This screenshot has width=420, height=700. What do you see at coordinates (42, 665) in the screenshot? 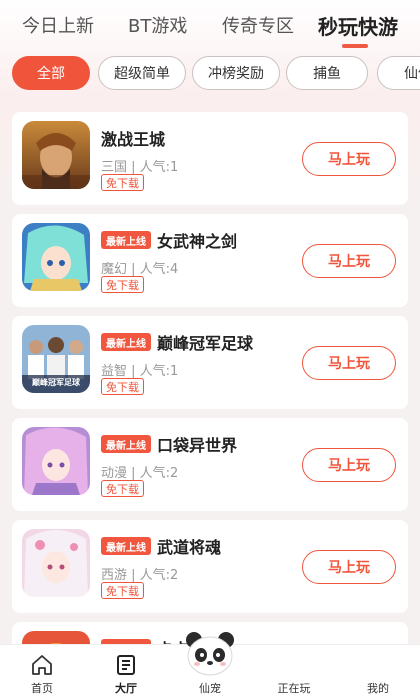
I see `home-icon` at bounding box center [42, 665].